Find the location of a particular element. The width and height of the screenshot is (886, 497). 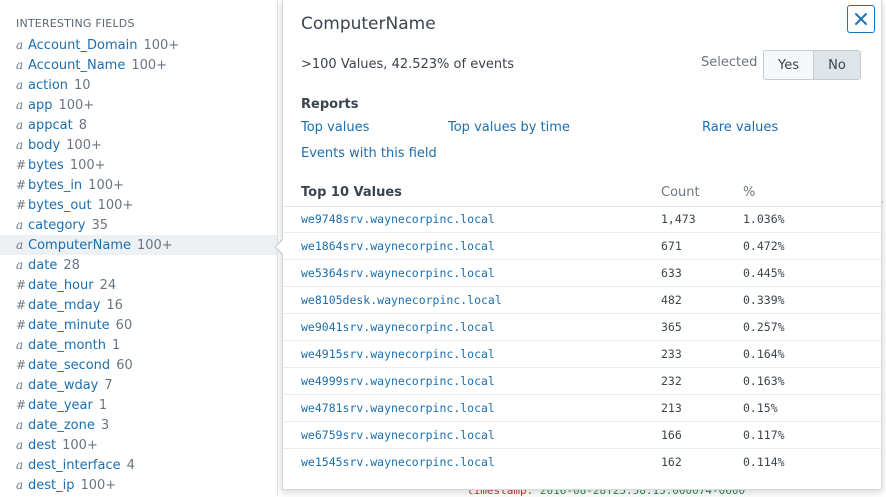

field-item: a Account_Name 100+ is located at coordinates (138, 65).